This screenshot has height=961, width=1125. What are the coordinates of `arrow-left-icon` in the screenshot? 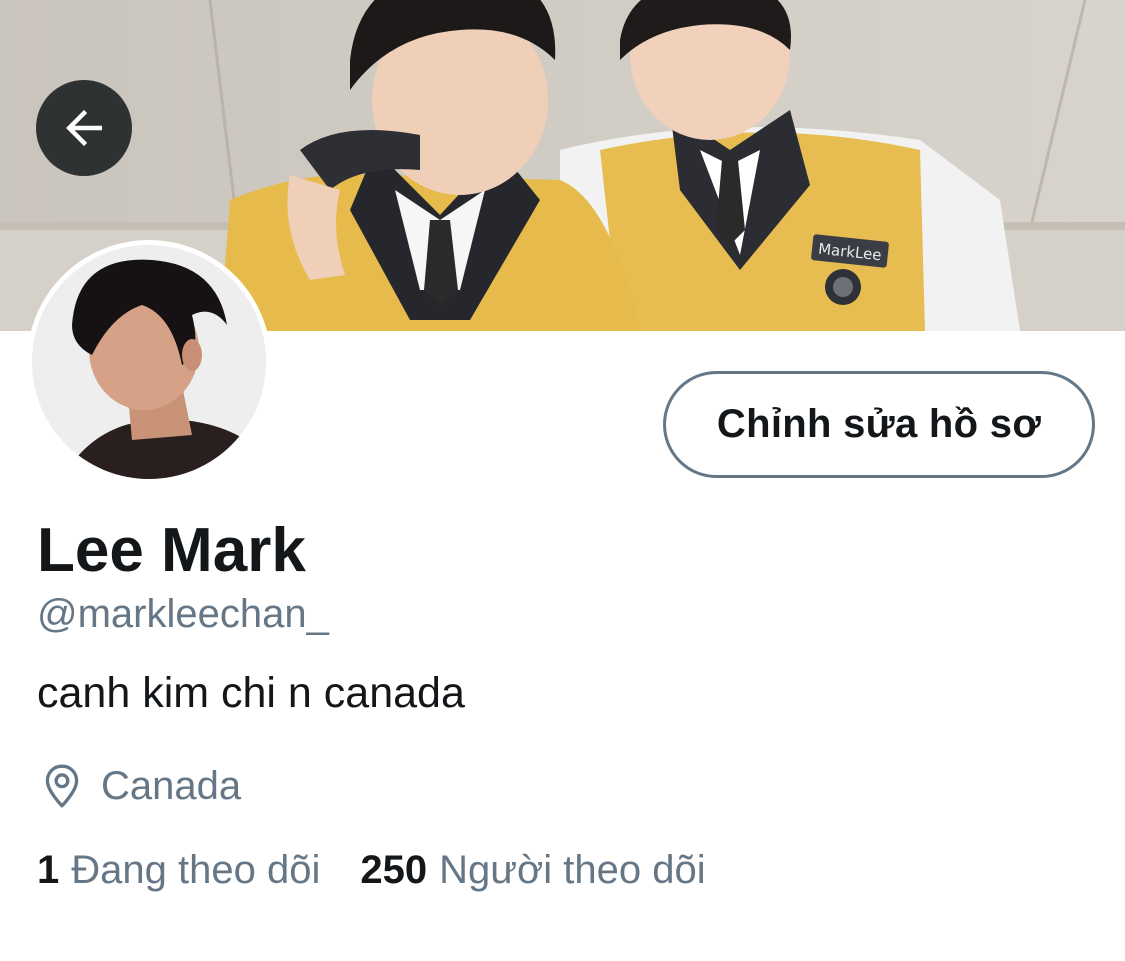 It's located at (84, 128).